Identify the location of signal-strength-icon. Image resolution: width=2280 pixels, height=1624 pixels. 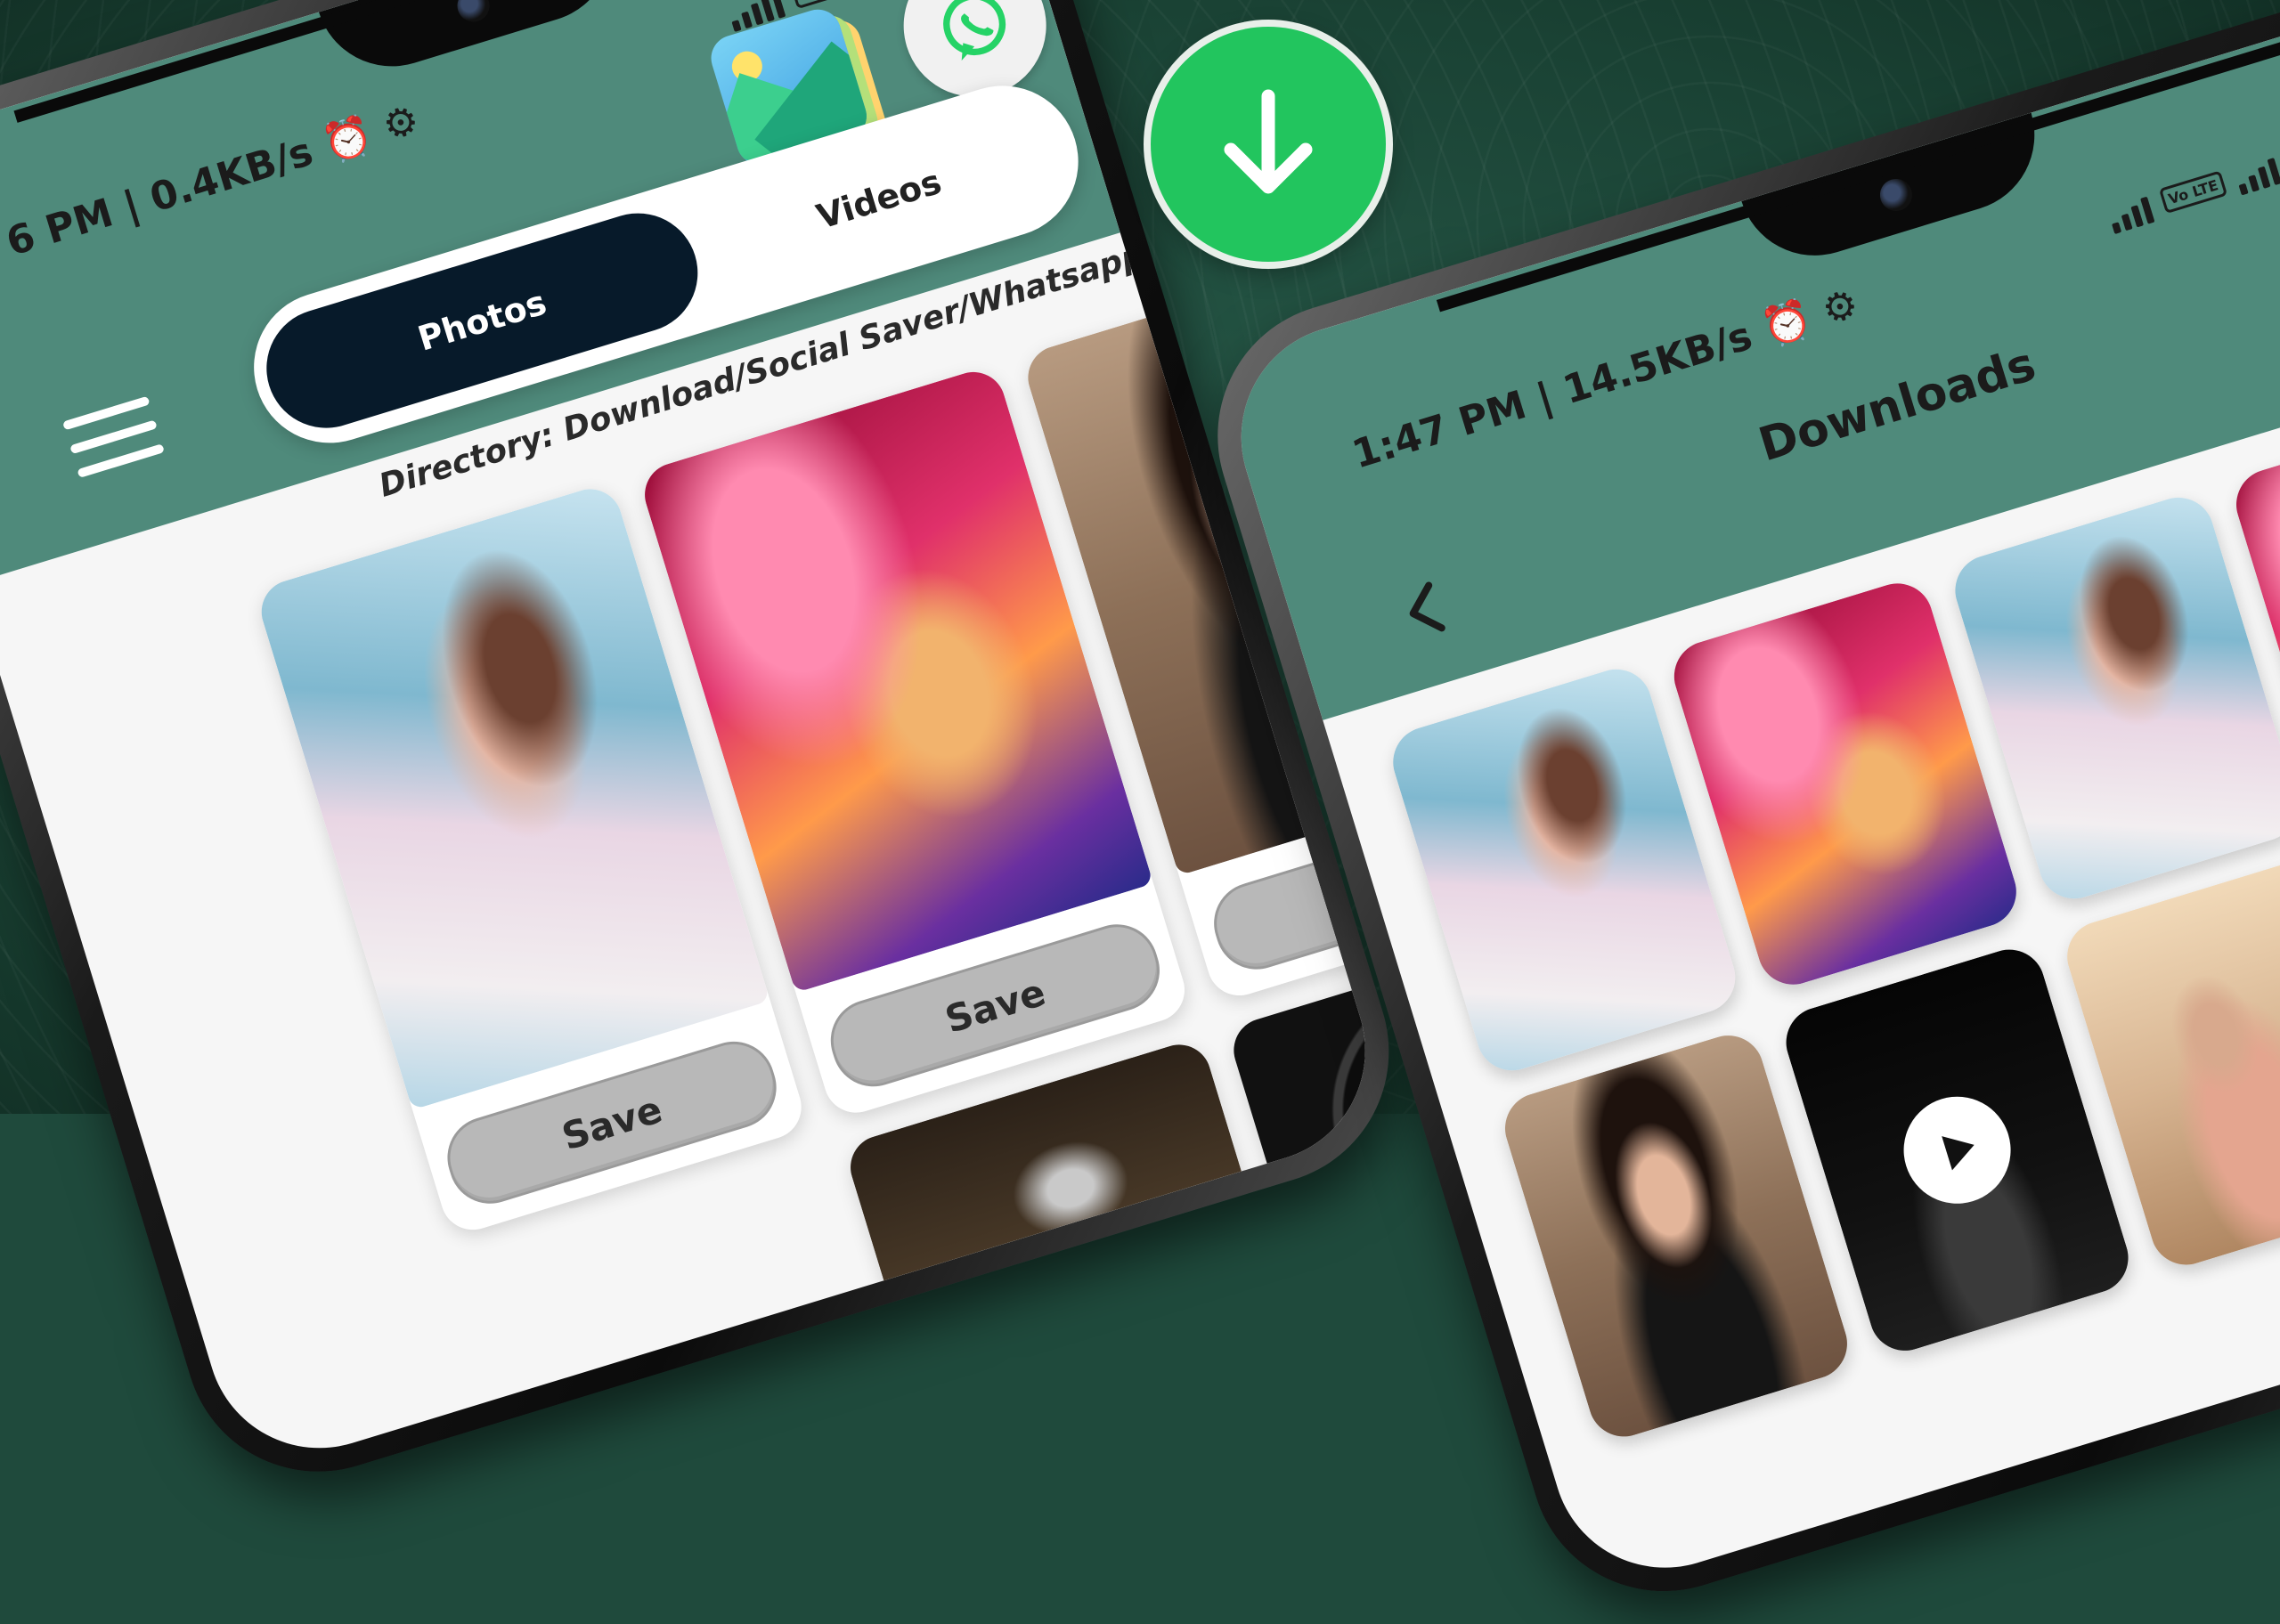
(2255, 172).